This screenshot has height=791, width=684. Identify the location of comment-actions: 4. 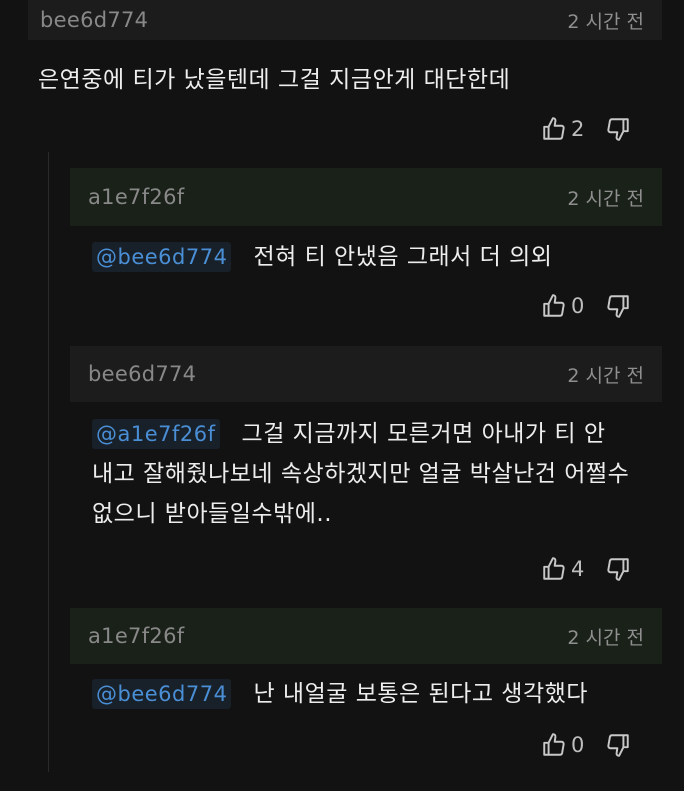
(586, 569).